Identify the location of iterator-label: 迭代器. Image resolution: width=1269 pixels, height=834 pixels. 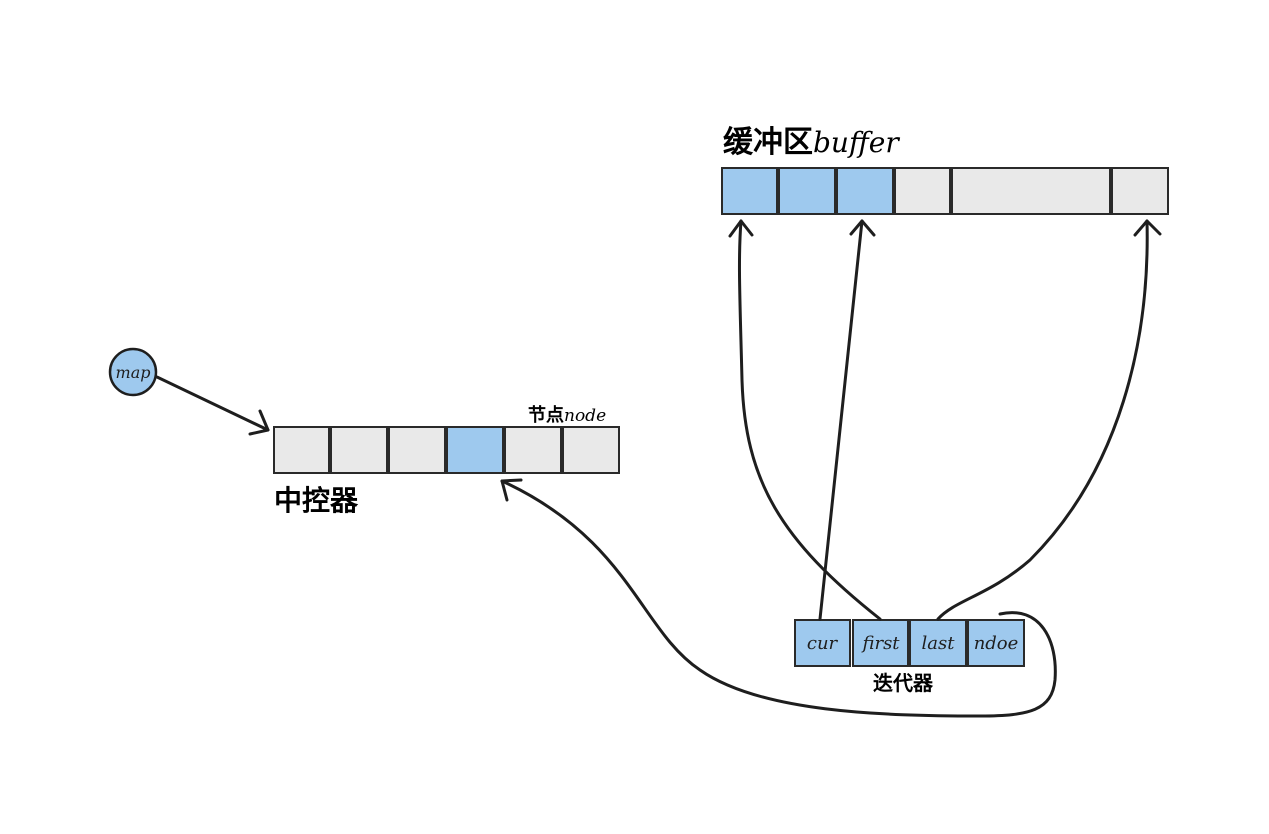
(903, 683).